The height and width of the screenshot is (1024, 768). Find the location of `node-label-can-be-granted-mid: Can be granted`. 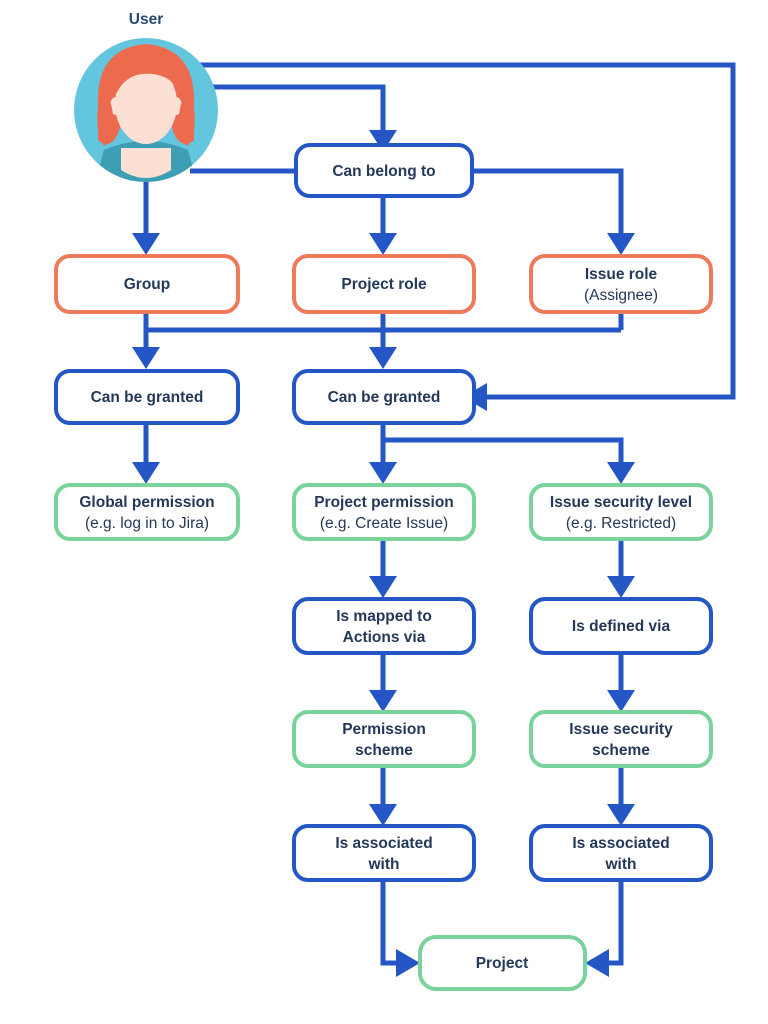

node-label-can-be-granted-mid: Can be granted is located at coordinates (384, 397).